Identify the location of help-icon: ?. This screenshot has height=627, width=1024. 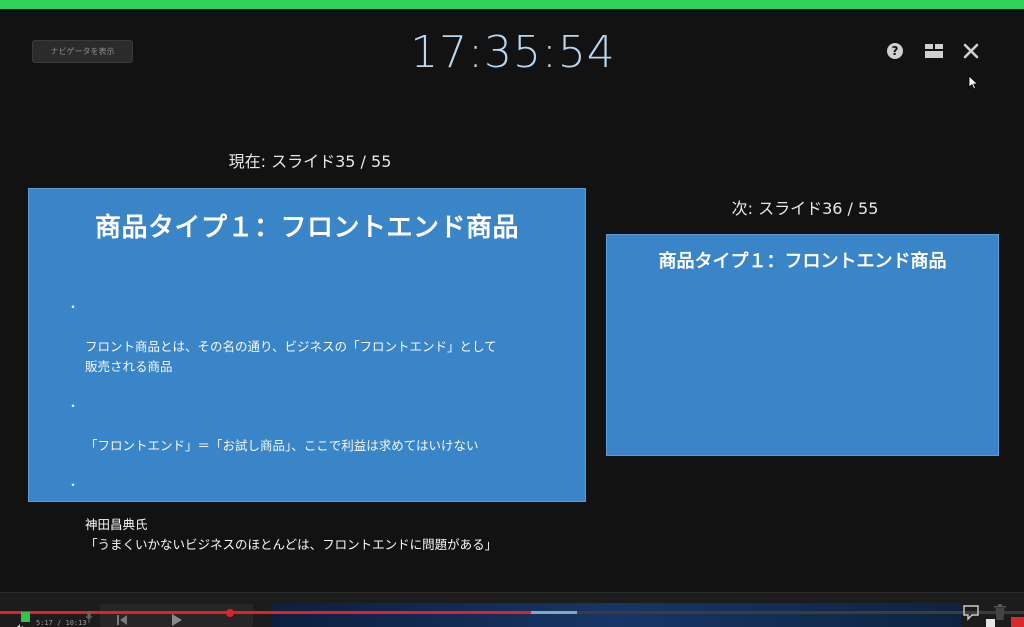
(895, 51).